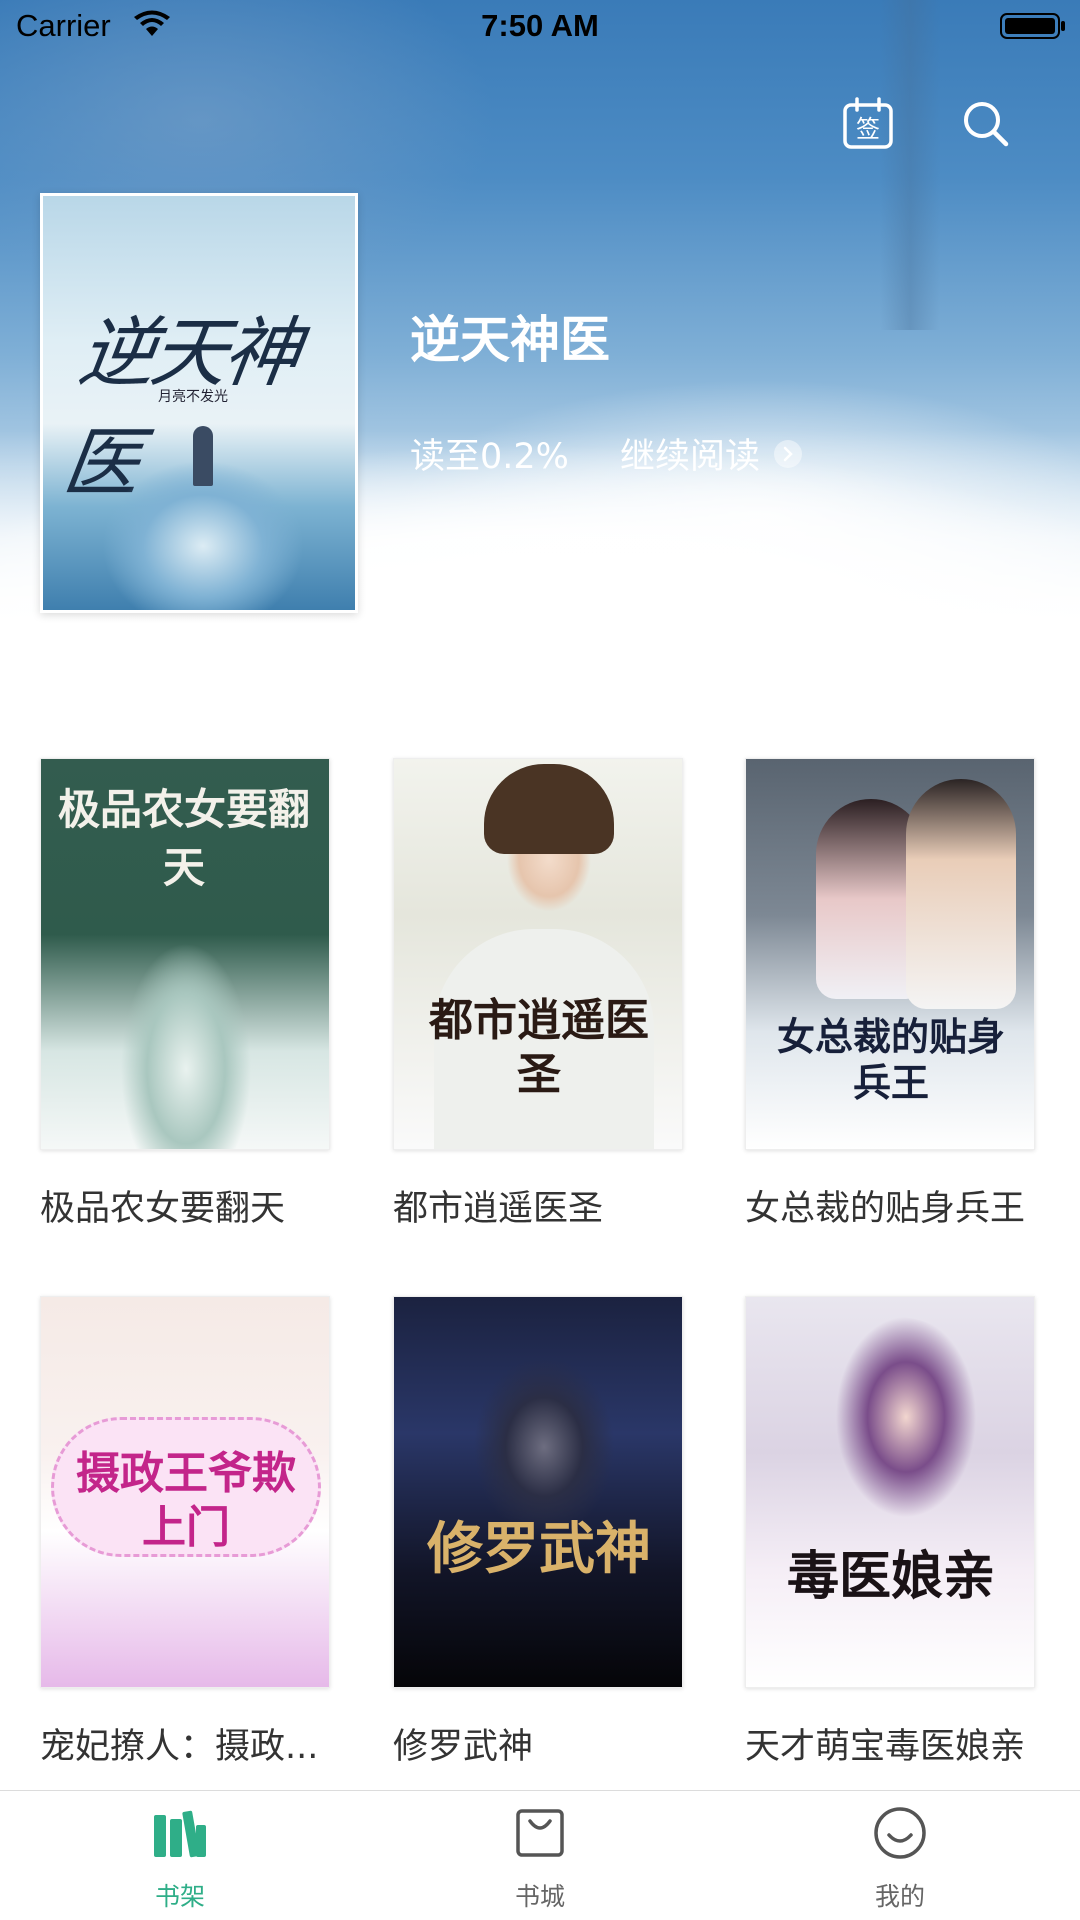 The image size is (1080, 1920). I want to click on tab-bar: 书架 书城 我的, so click(540, 1855).